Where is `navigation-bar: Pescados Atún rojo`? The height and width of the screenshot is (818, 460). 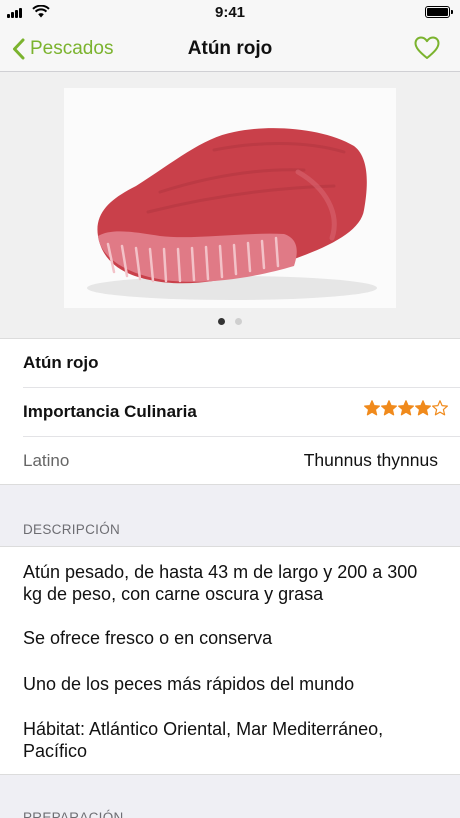 navigation-bar: Pescados Atún rojo is located at coordinates (230, 49).